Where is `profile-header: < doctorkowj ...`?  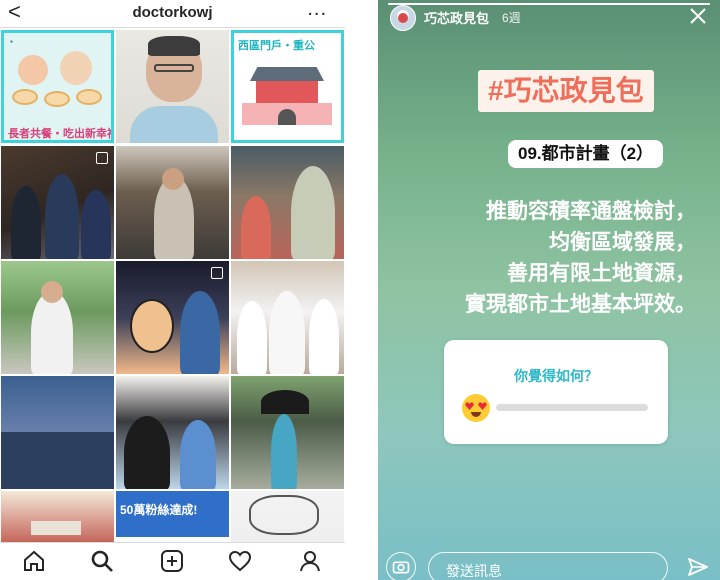
profile-header: < doctorkowj ... is located at coordinates (172, 14).